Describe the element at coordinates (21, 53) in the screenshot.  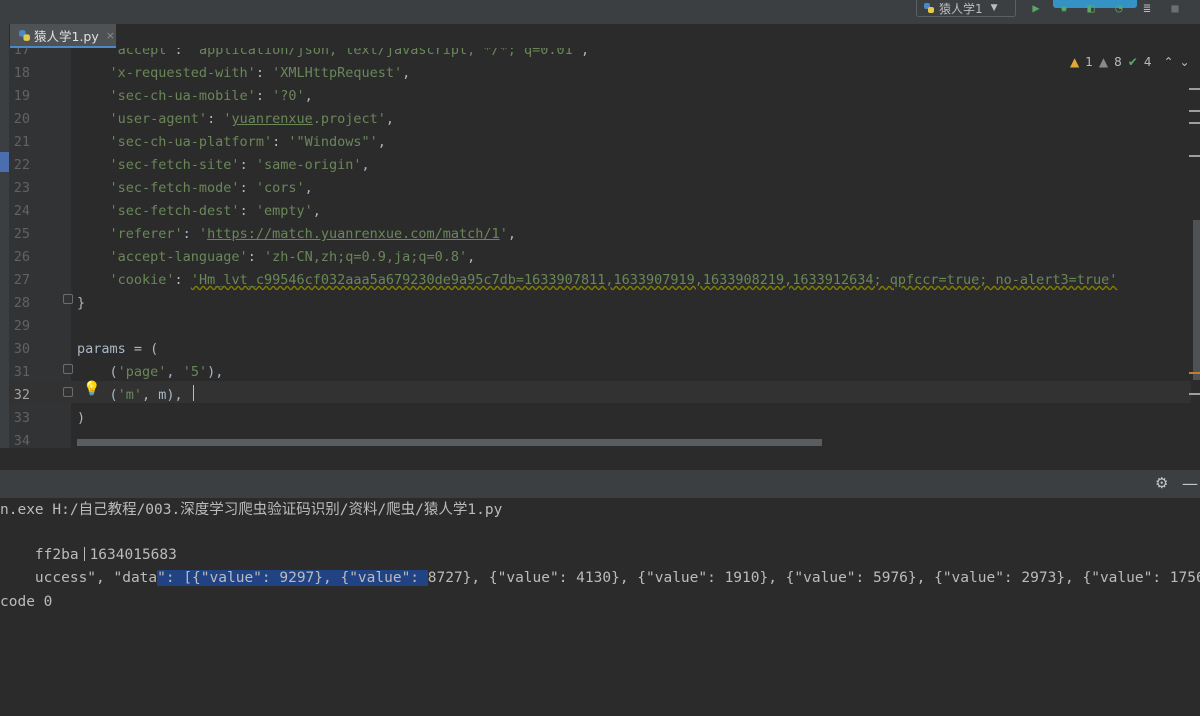
I see `line-number: 17` at that location.